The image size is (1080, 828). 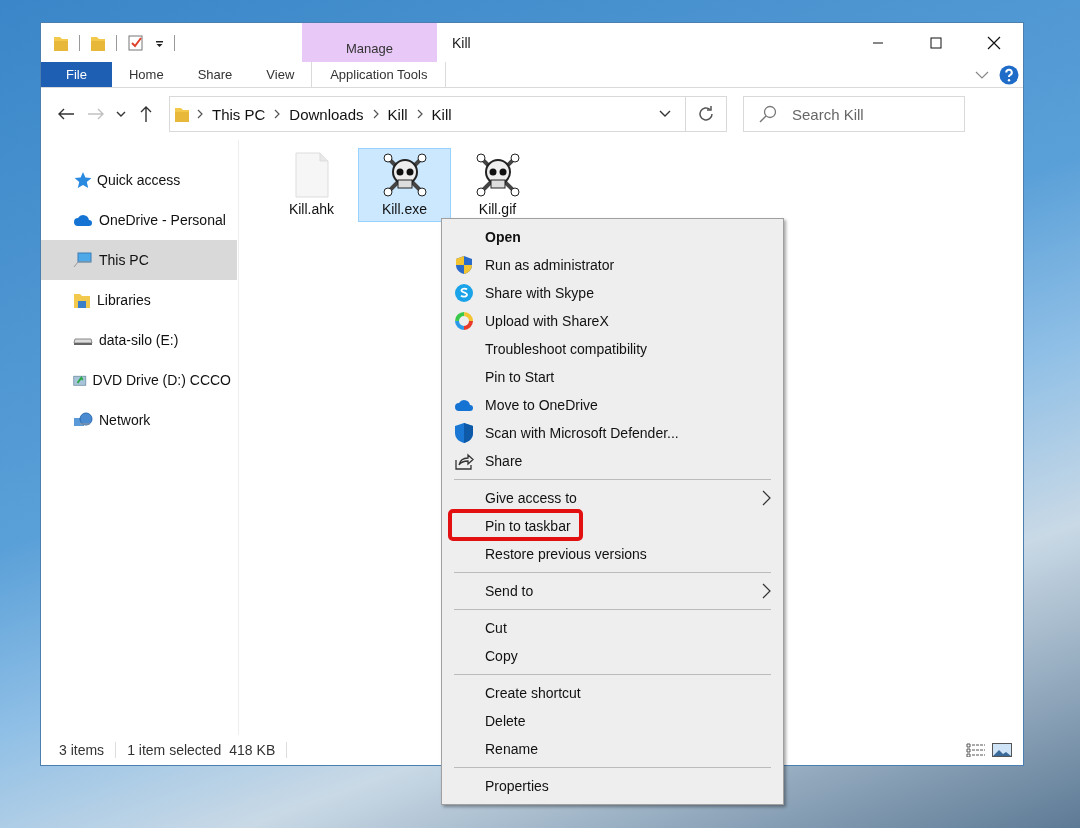 I want to click on close-icon, so click(x=994, y=42).